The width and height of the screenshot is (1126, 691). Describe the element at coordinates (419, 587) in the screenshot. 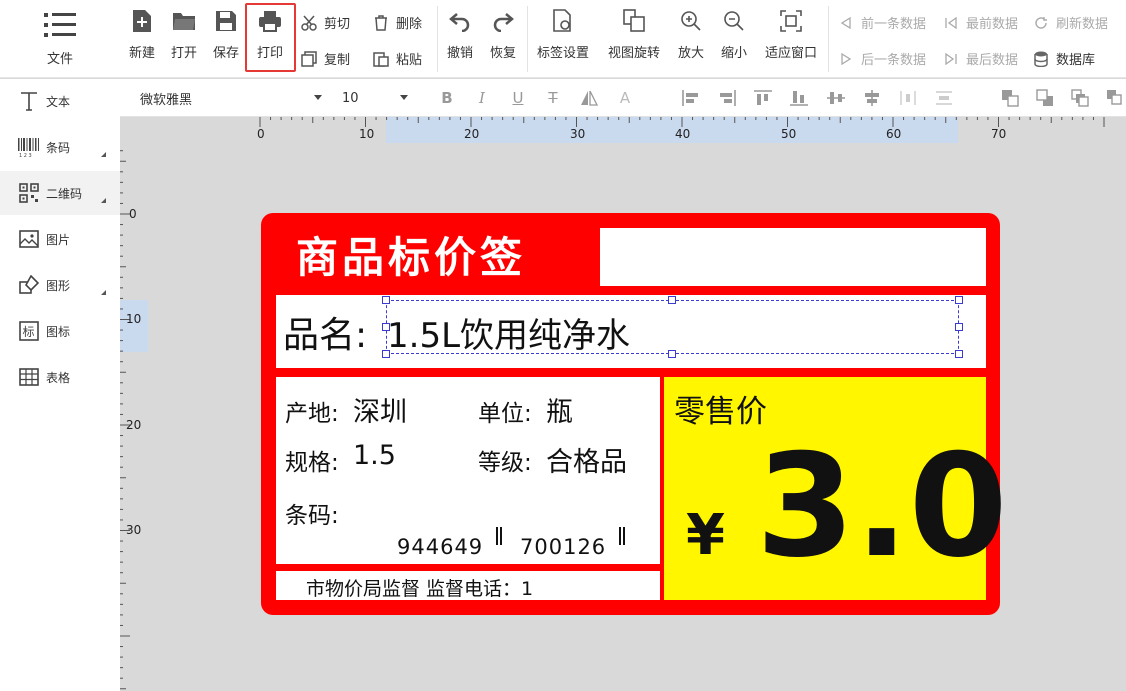

I see `footer-text: 市物价局监督 监督电话：1` at that location.